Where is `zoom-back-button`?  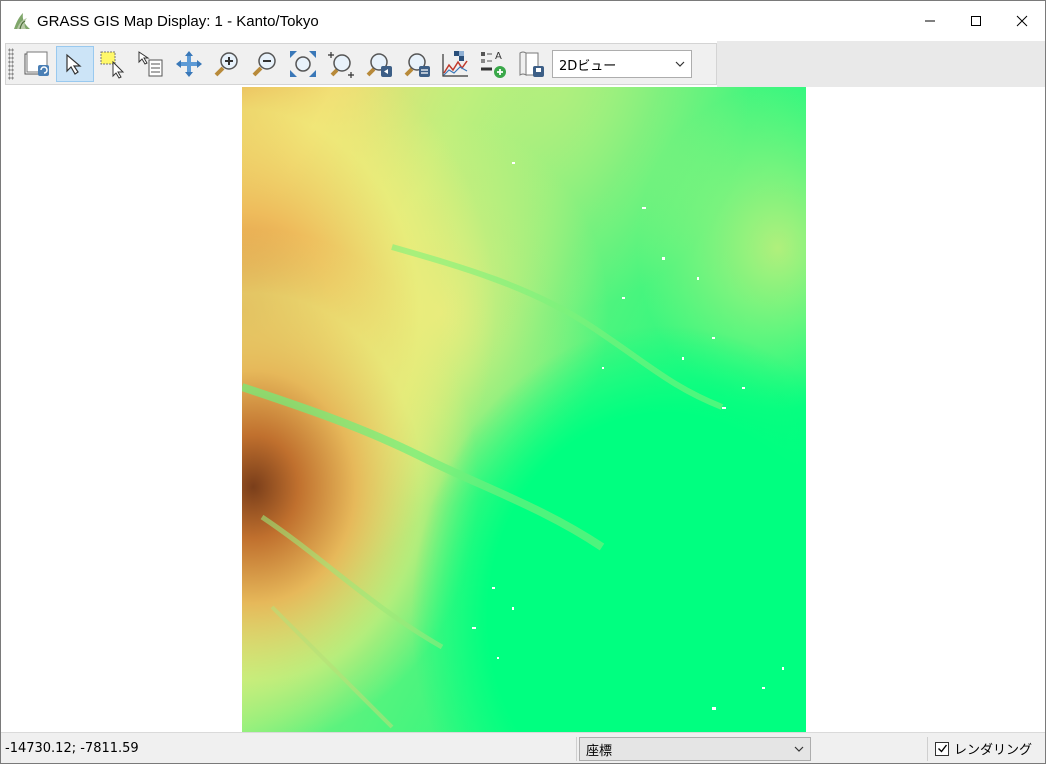 zoom-back-button is located at coordinates (379, 64).